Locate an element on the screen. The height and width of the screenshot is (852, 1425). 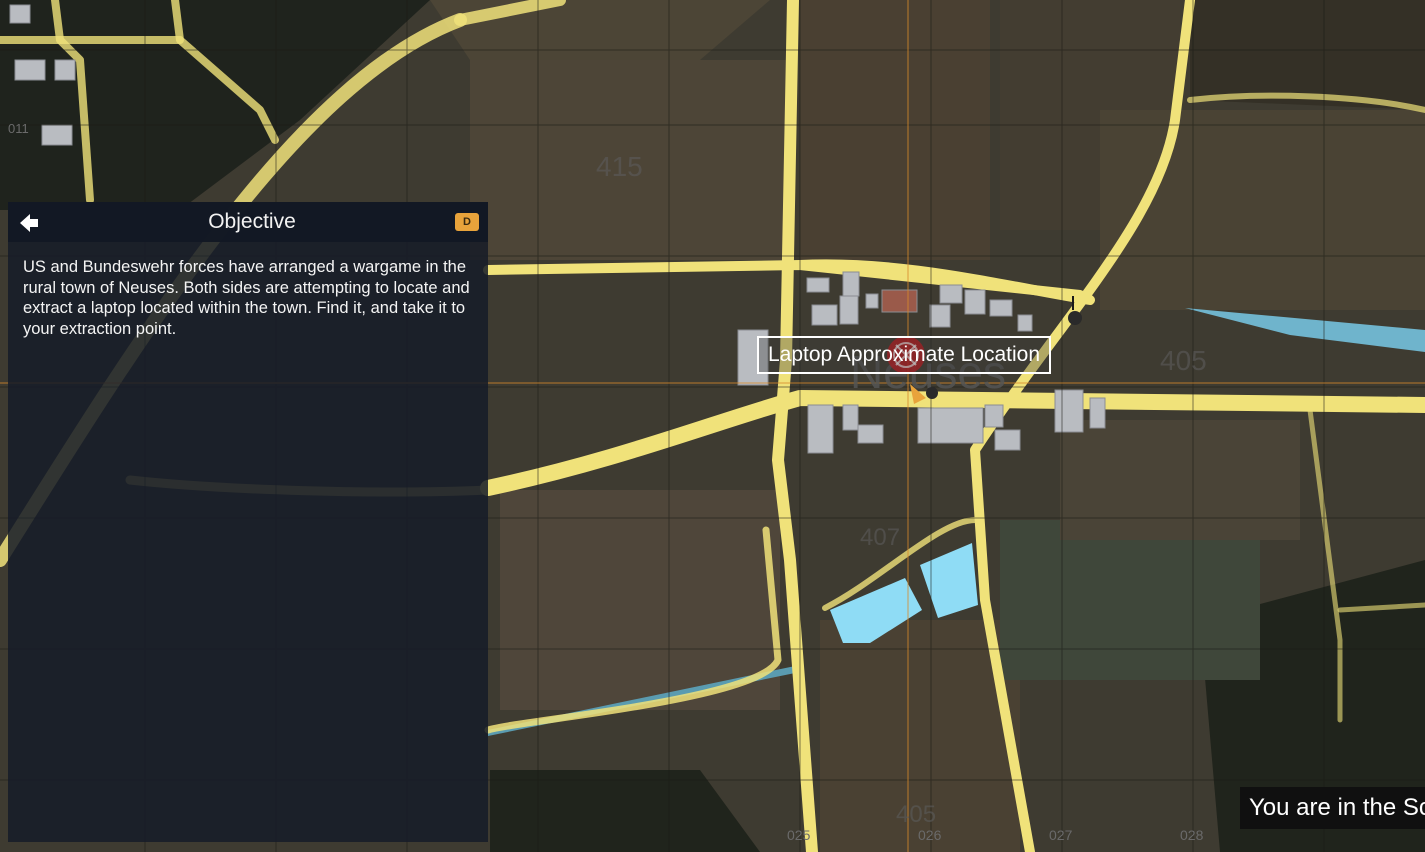
grid-coordinate-label: 025 is located at coordinates (799, 835).